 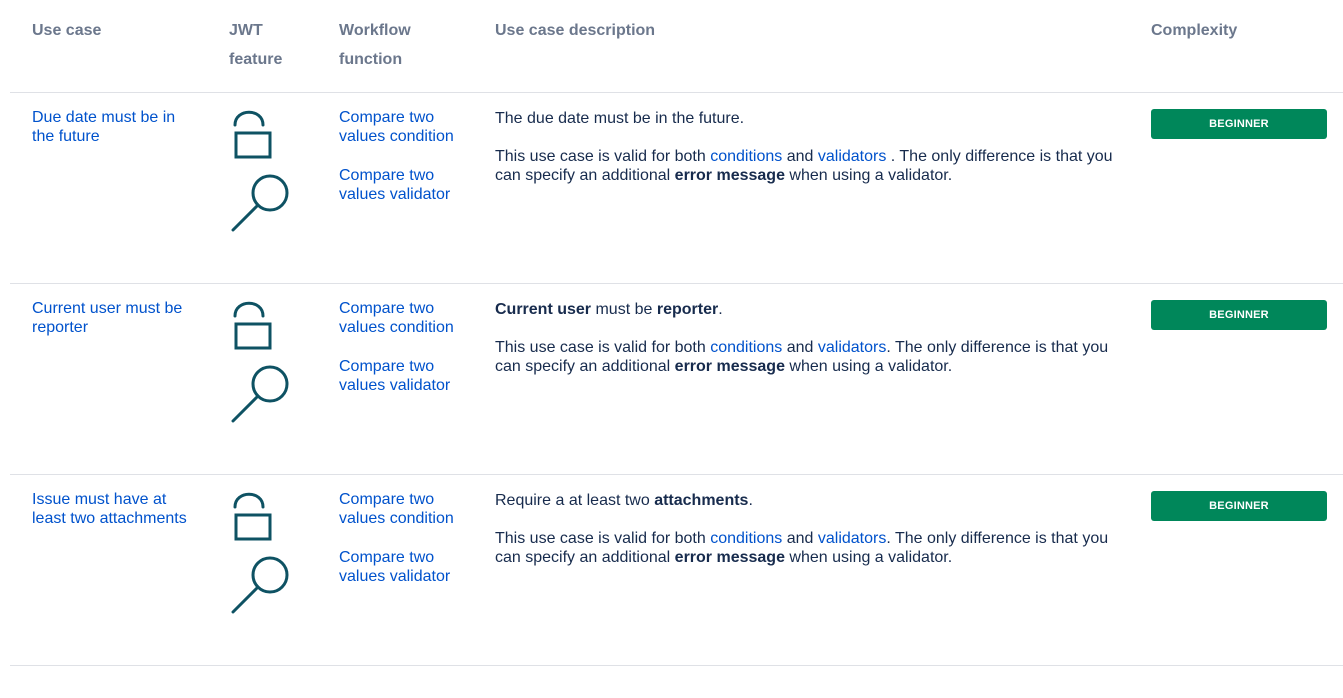 What do you see at coordinates (103, 127) in the screenshot?
I see `use-case-link: Due date must be in the future` at bounding box center [103, 127].